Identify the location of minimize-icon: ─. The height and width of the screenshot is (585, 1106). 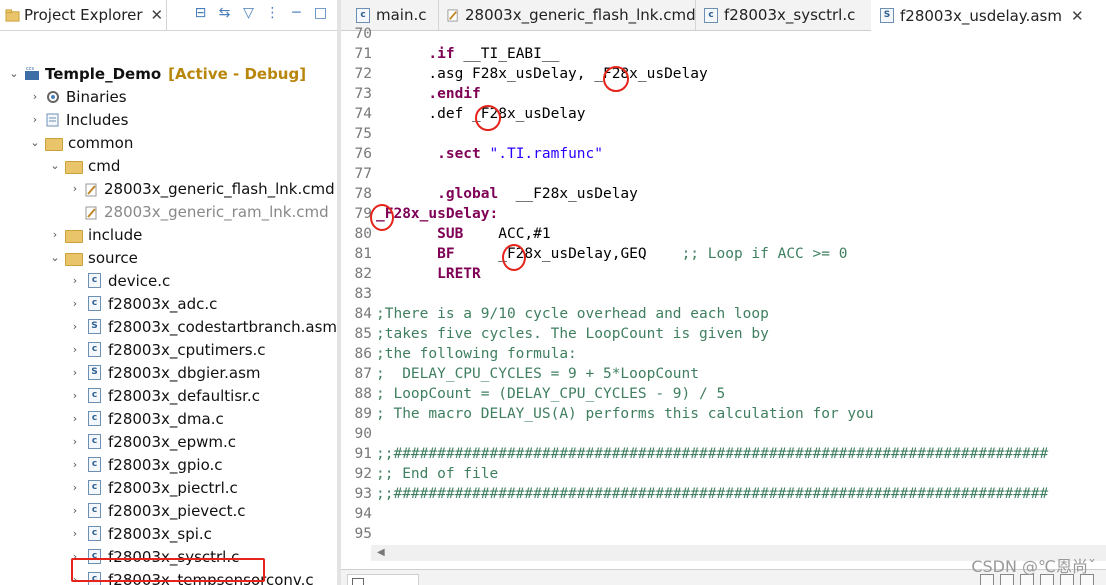
(296, 13).